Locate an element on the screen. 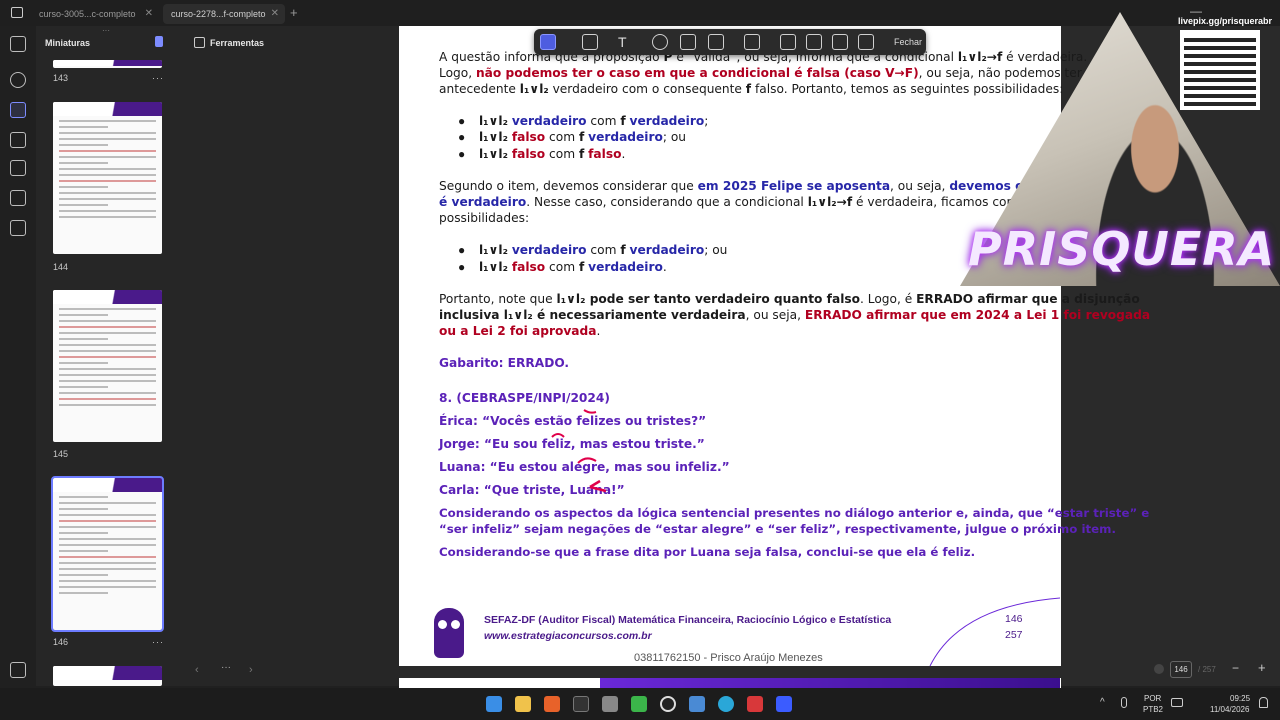  collapse-panel-icon is located at coordinates (18, 670).